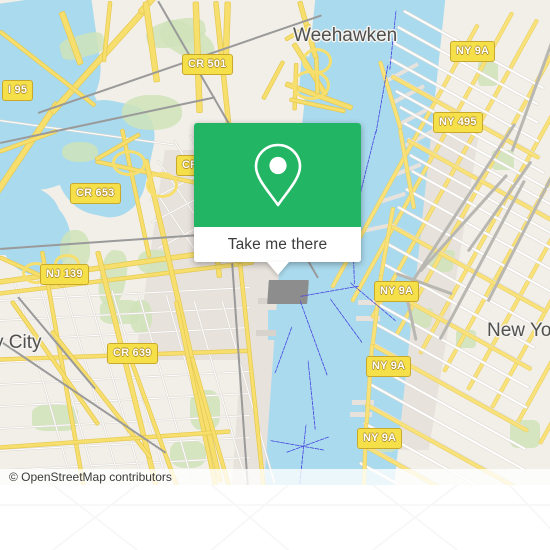  Describe the element at coordinates (18, 90) in the screenshot. I see `road-shield-i95: I 95` at that location.